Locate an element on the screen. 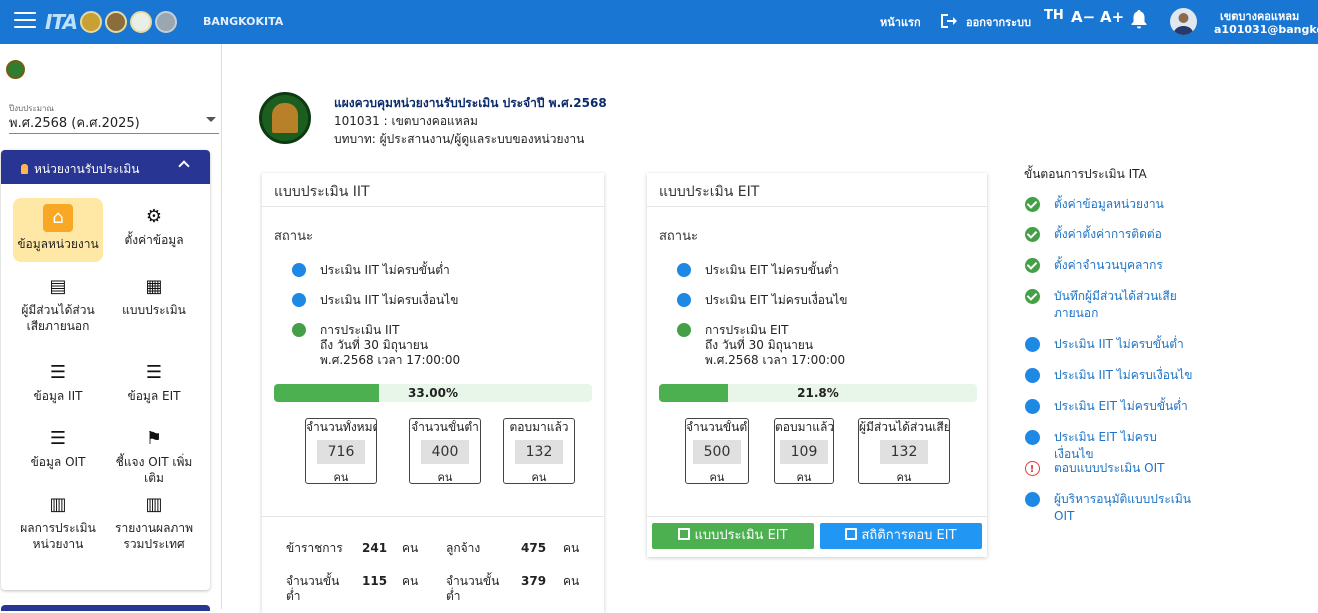  menu-item-national-report: ▥ รายงานผลภาพรวมประเทศ is located at coordinates (154, 523).